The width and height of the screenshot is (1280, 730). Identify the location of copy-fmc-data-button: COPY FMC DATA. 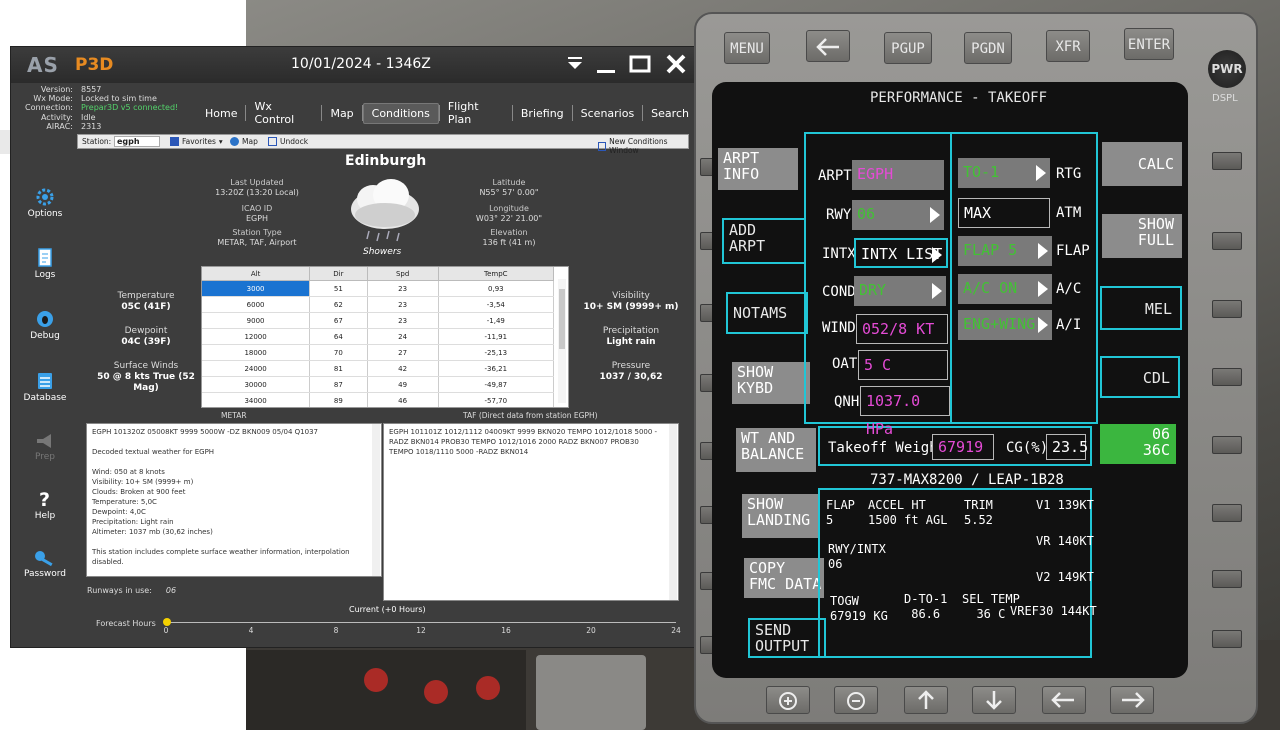
(784, 578).